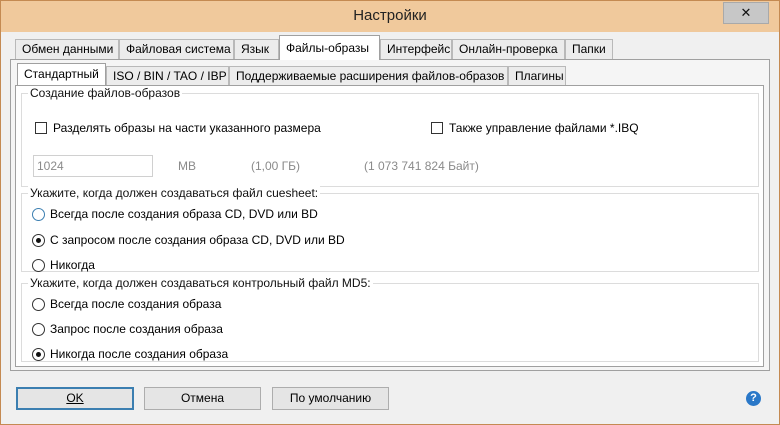 Image resolution: width=780 pixels, height=425 pixels. I want to click on defaults-button: По умолчанию, so click(330, 398).